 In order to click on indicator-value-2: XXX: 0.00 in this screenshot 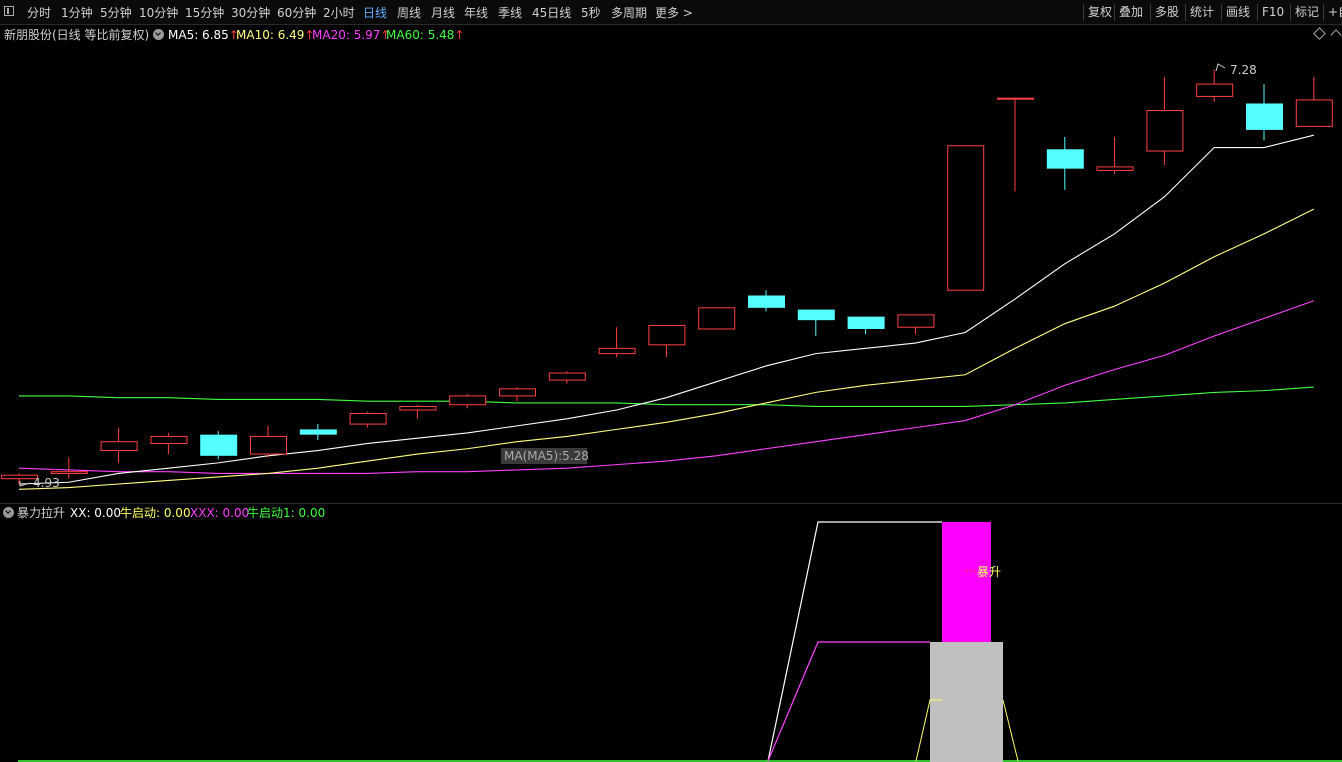, I will do `click(220, 513)`.